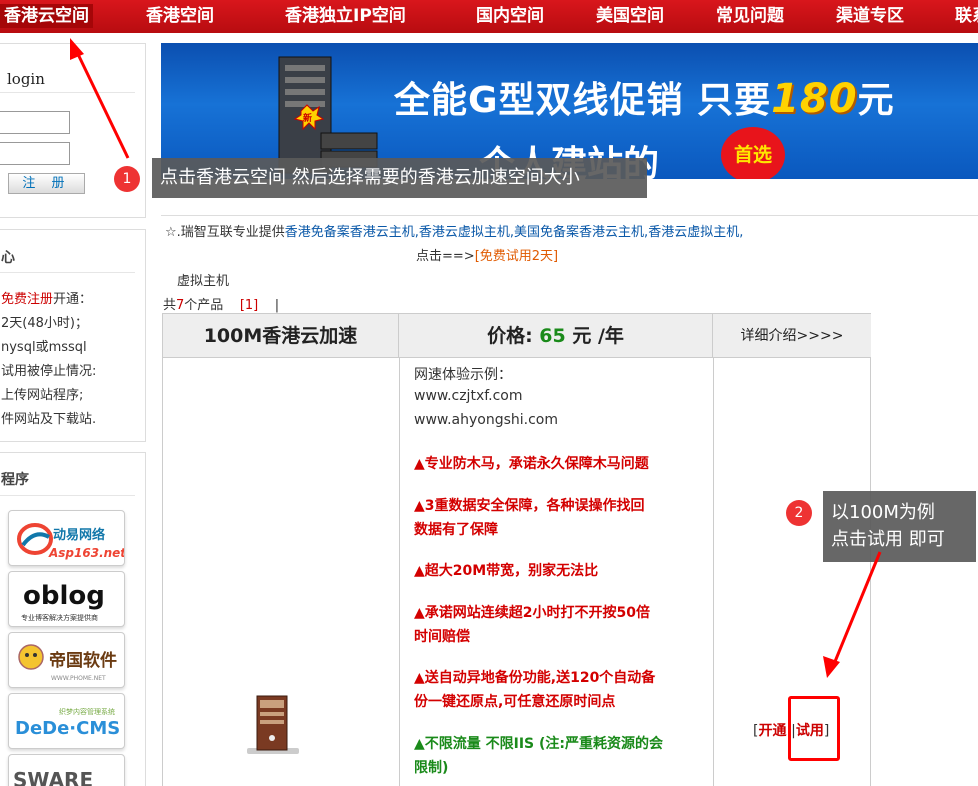  Describe the element at coordinates (44, 323) in the screenshot. I see `member-line-2: 2天(48小时)；` at that location.